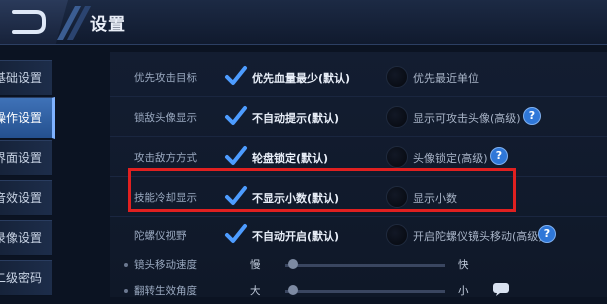 The image size is (607, 304). What do you see at coordinates (322, 190) in the screenshot?
I see `highlight-box` at bounding box center [322, 190].